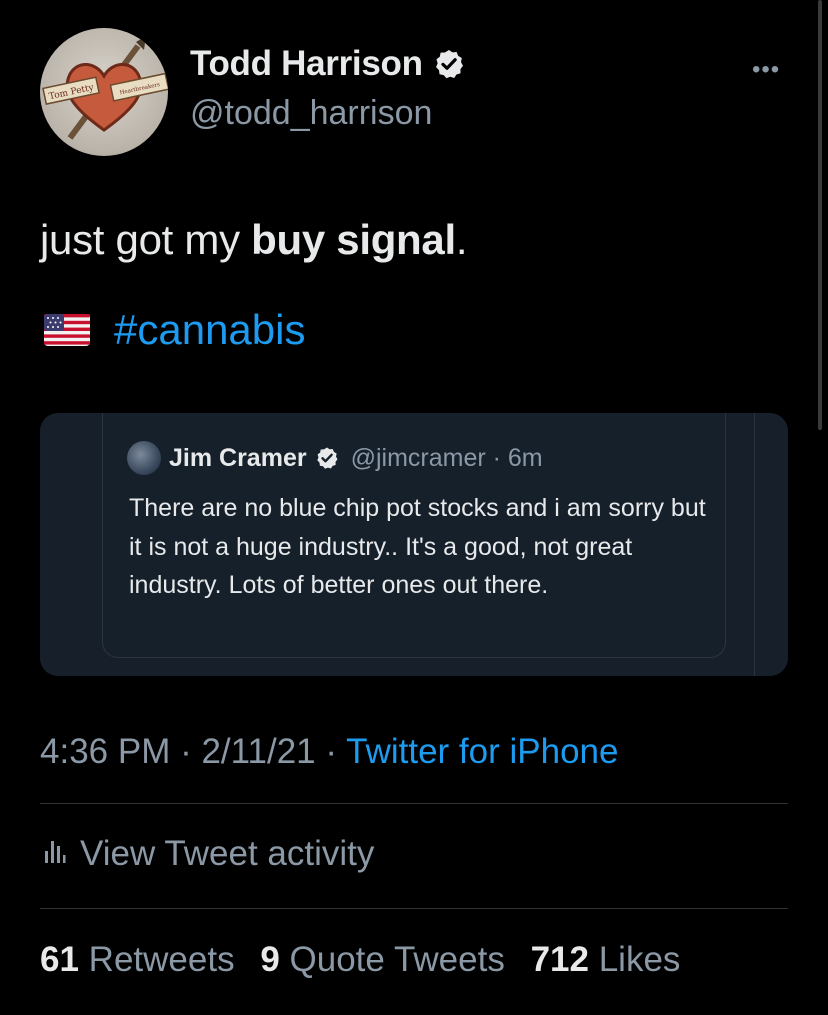 The width and height of the screenshot is (828, 1015). Describe the element at coordinates (55, 854) in the screenshot. I see `analytics-icon` at that location.